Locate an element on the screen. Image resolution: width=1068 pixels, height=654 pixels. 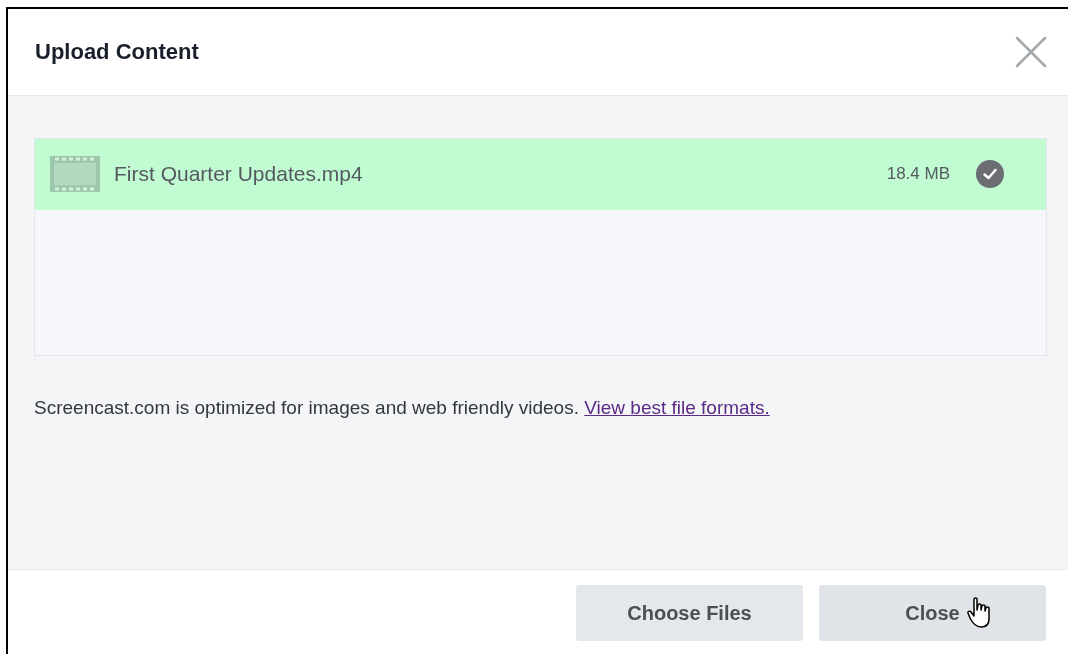
close-icon is located at coordinates (1031, 51).